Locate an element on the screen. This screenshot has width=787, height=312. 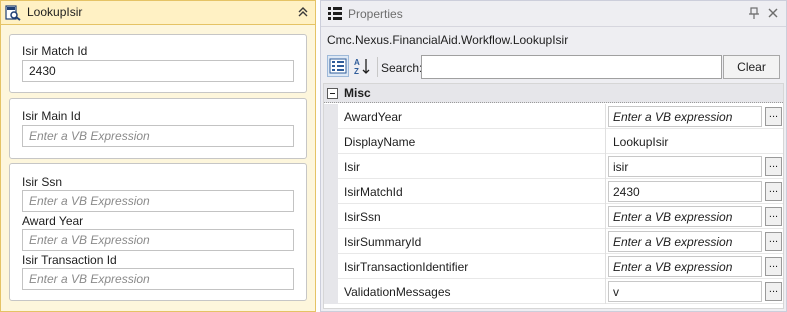
properties-list-icon is located at coordinates (335, 13).